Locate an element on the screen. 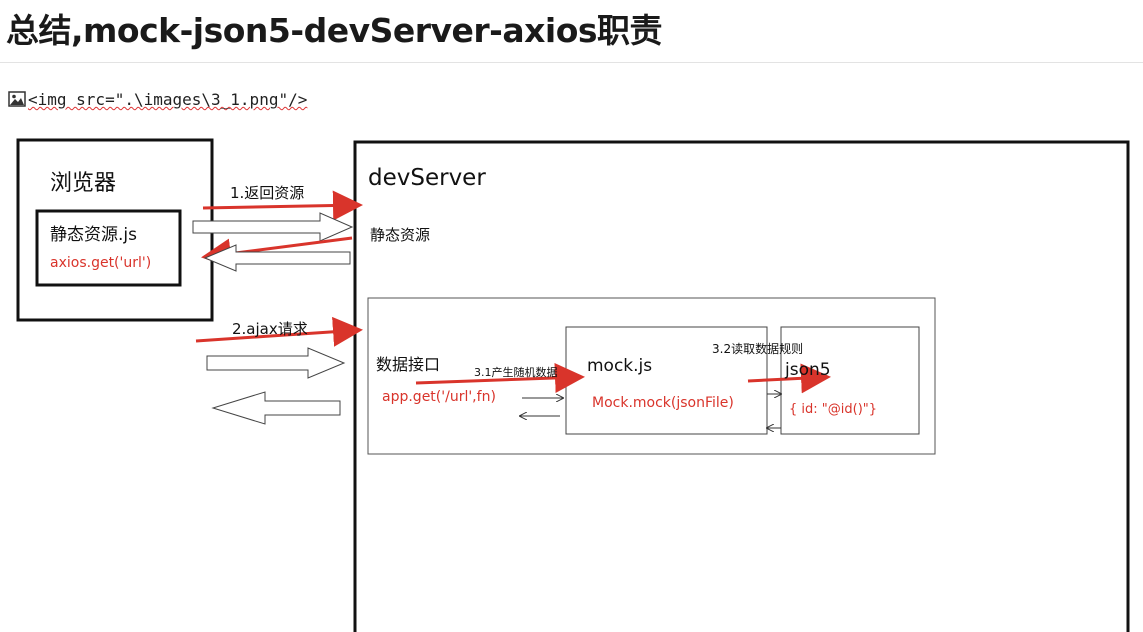 This screenshot has width=1143, height=632. data-api-box is located at coordinates (651, 376).